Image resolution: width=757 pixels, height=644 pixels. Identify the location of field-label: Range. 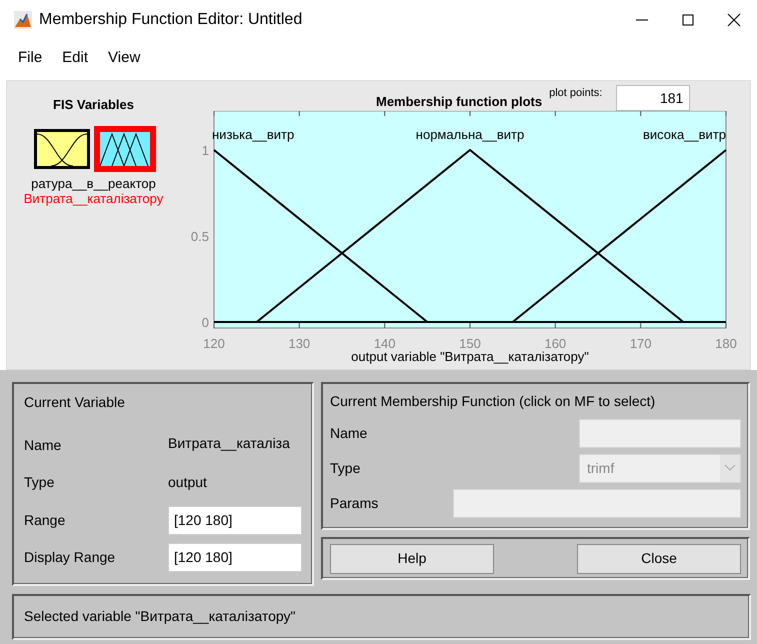
(45, 520).